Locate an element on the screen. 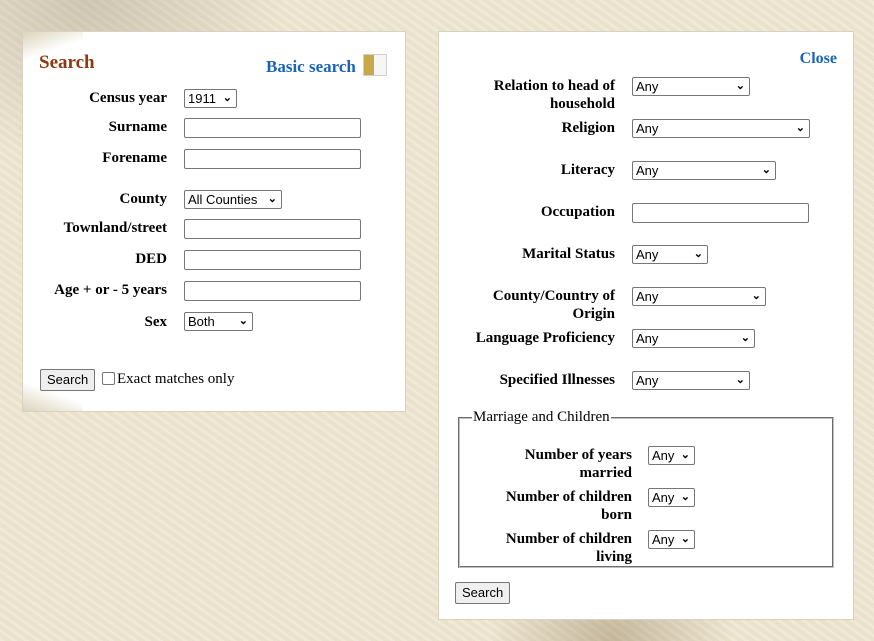 The height and width of the screenshot is (641, 874). county-select: All Counties ⌄ is located at coordinates (233, 199).